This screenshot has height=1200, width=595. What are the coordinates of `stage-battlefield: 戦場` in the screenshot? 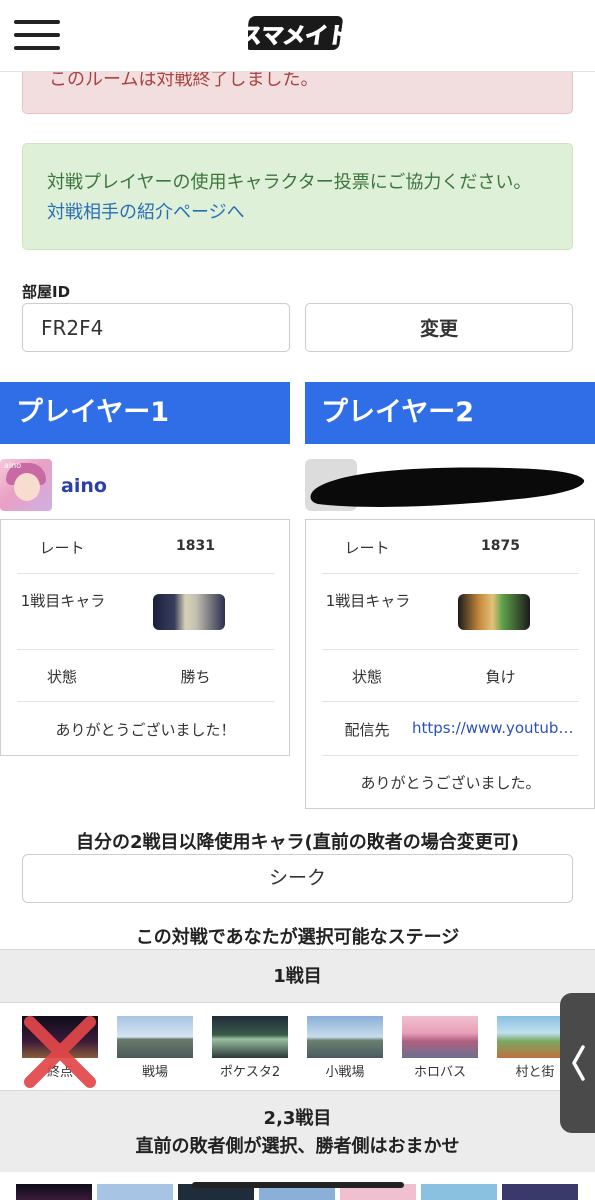 It's located at (155, 1048).